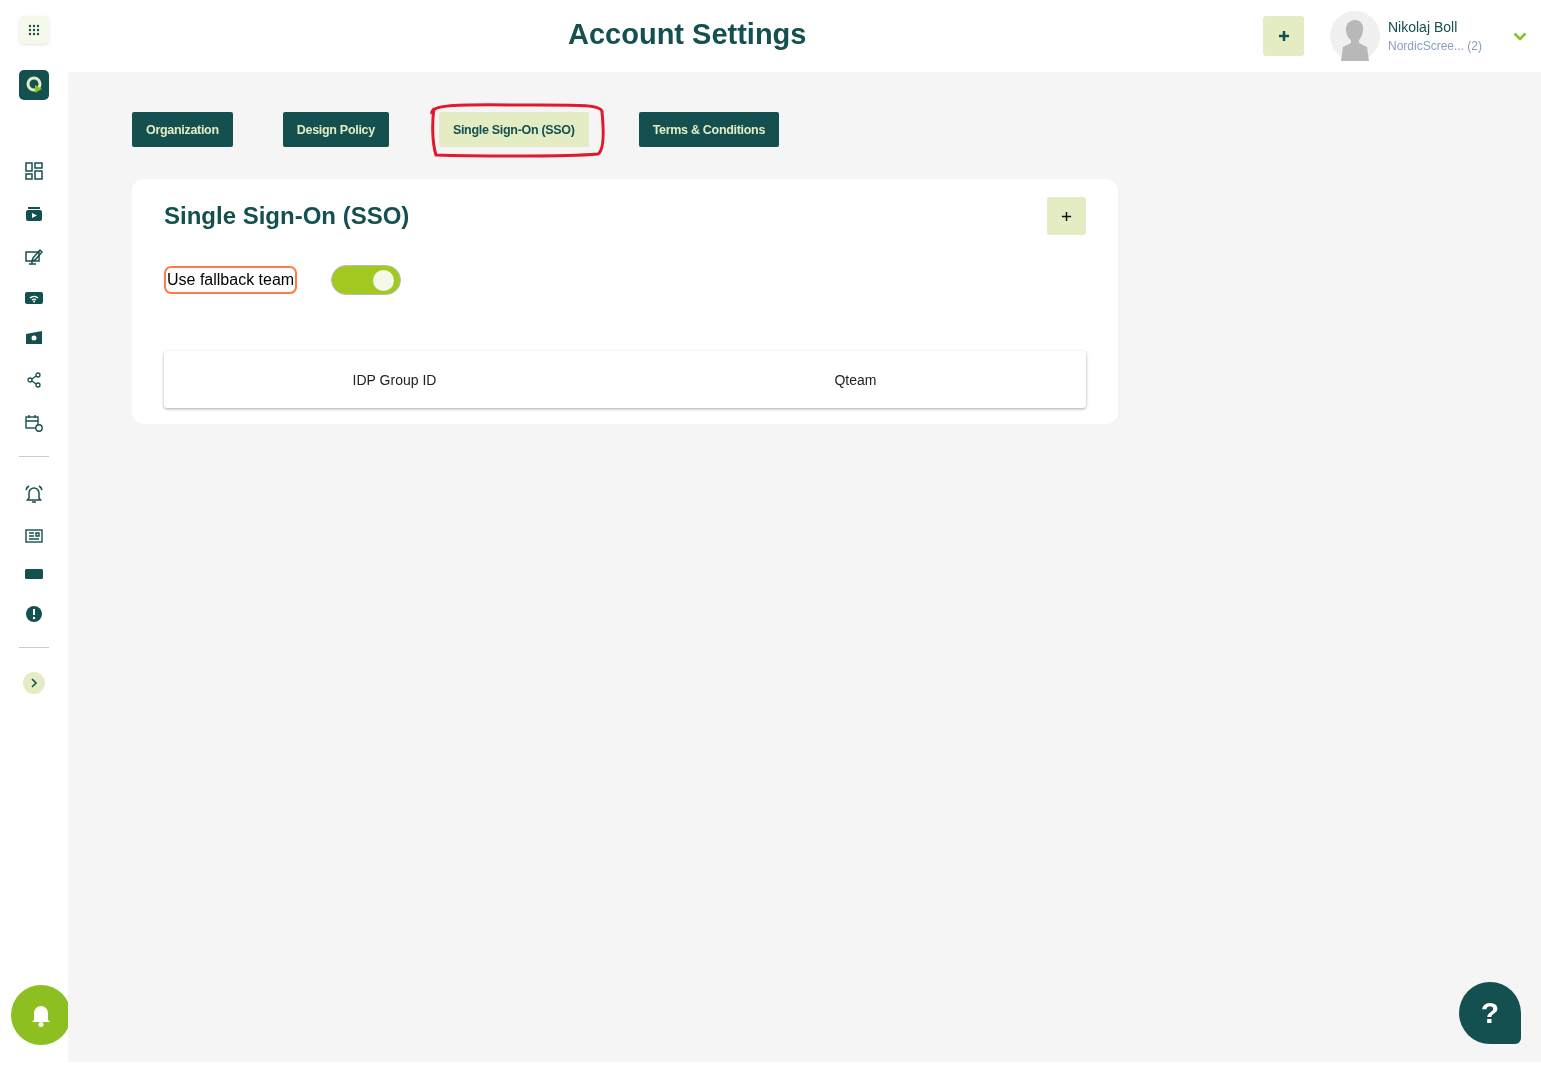  What do you see at coordinates (34, 536) in the screenshot?
I see `news-icon` at bounding box center [34, 536].